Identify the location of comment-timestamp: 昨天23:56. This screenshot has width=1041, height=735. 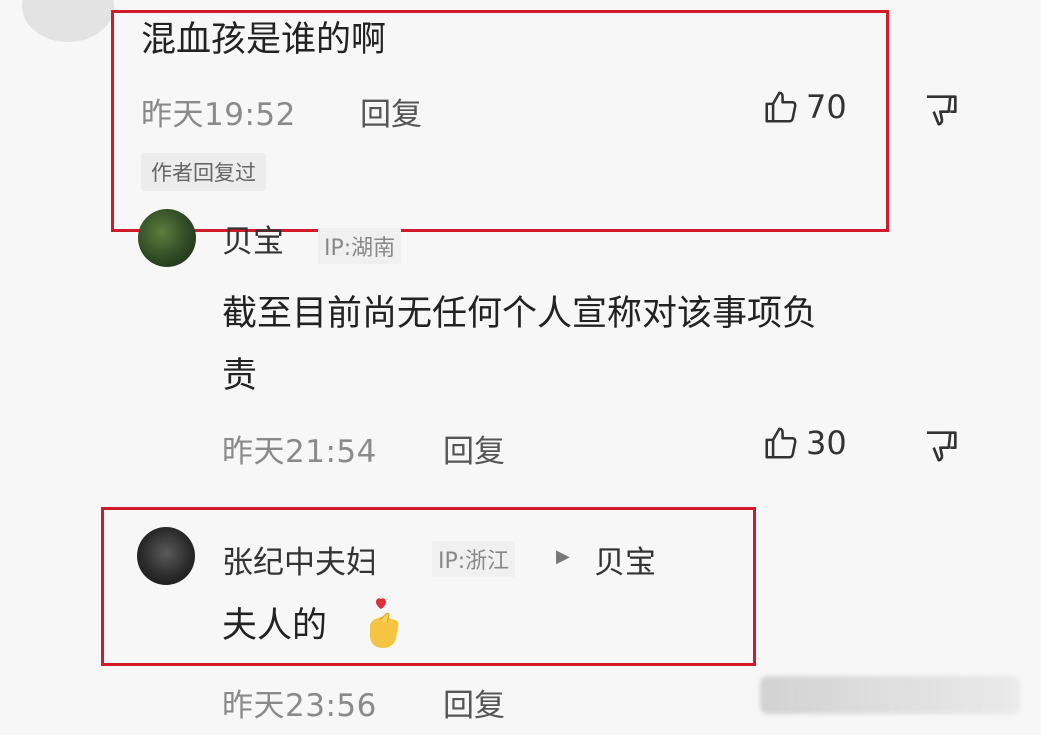
(299, 706).